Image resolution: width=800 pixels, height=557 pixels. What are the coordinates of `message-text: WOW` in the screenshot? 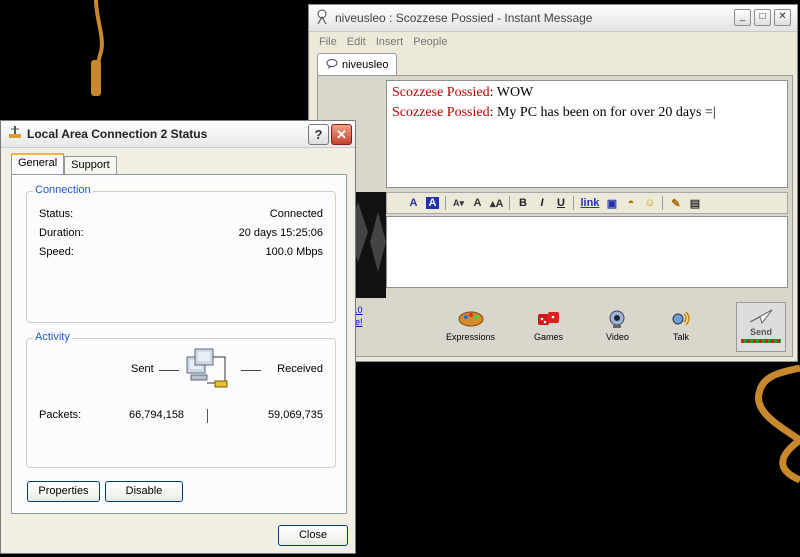 It's located at (515, 92).